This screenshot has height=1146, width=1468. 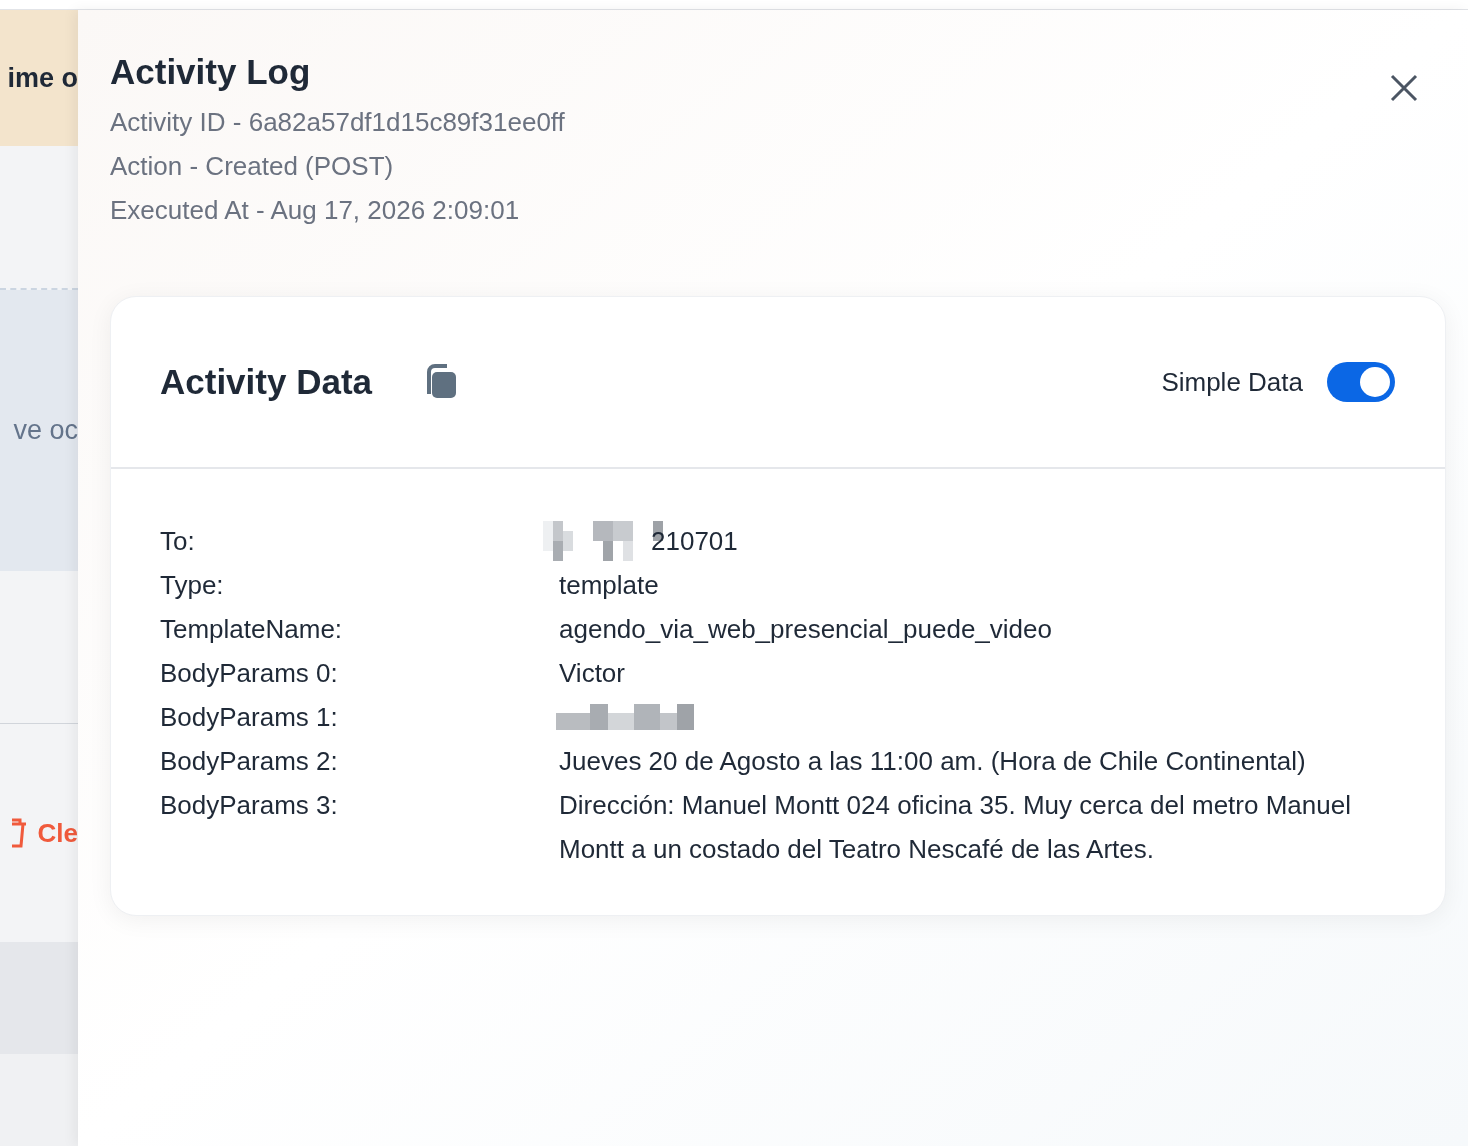 I want to click on field-value: Victor, so click(x=592, y=673).